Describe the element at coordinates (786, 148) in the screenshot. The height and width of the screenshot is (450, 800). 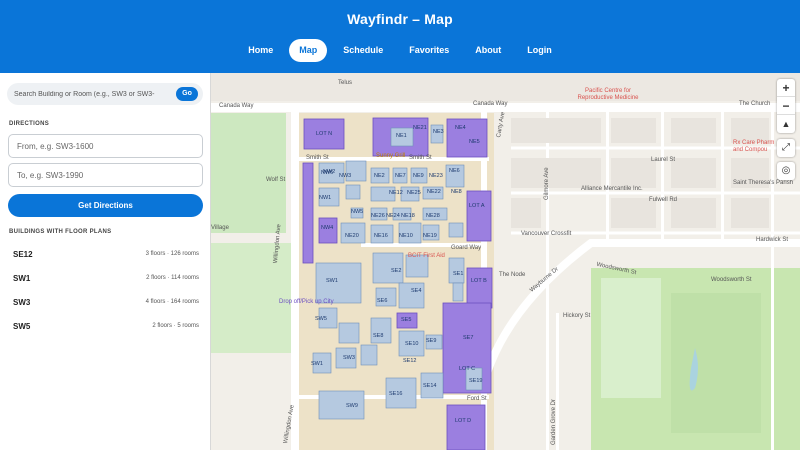
I see `fullscreen-icon: ⤢` at that location.